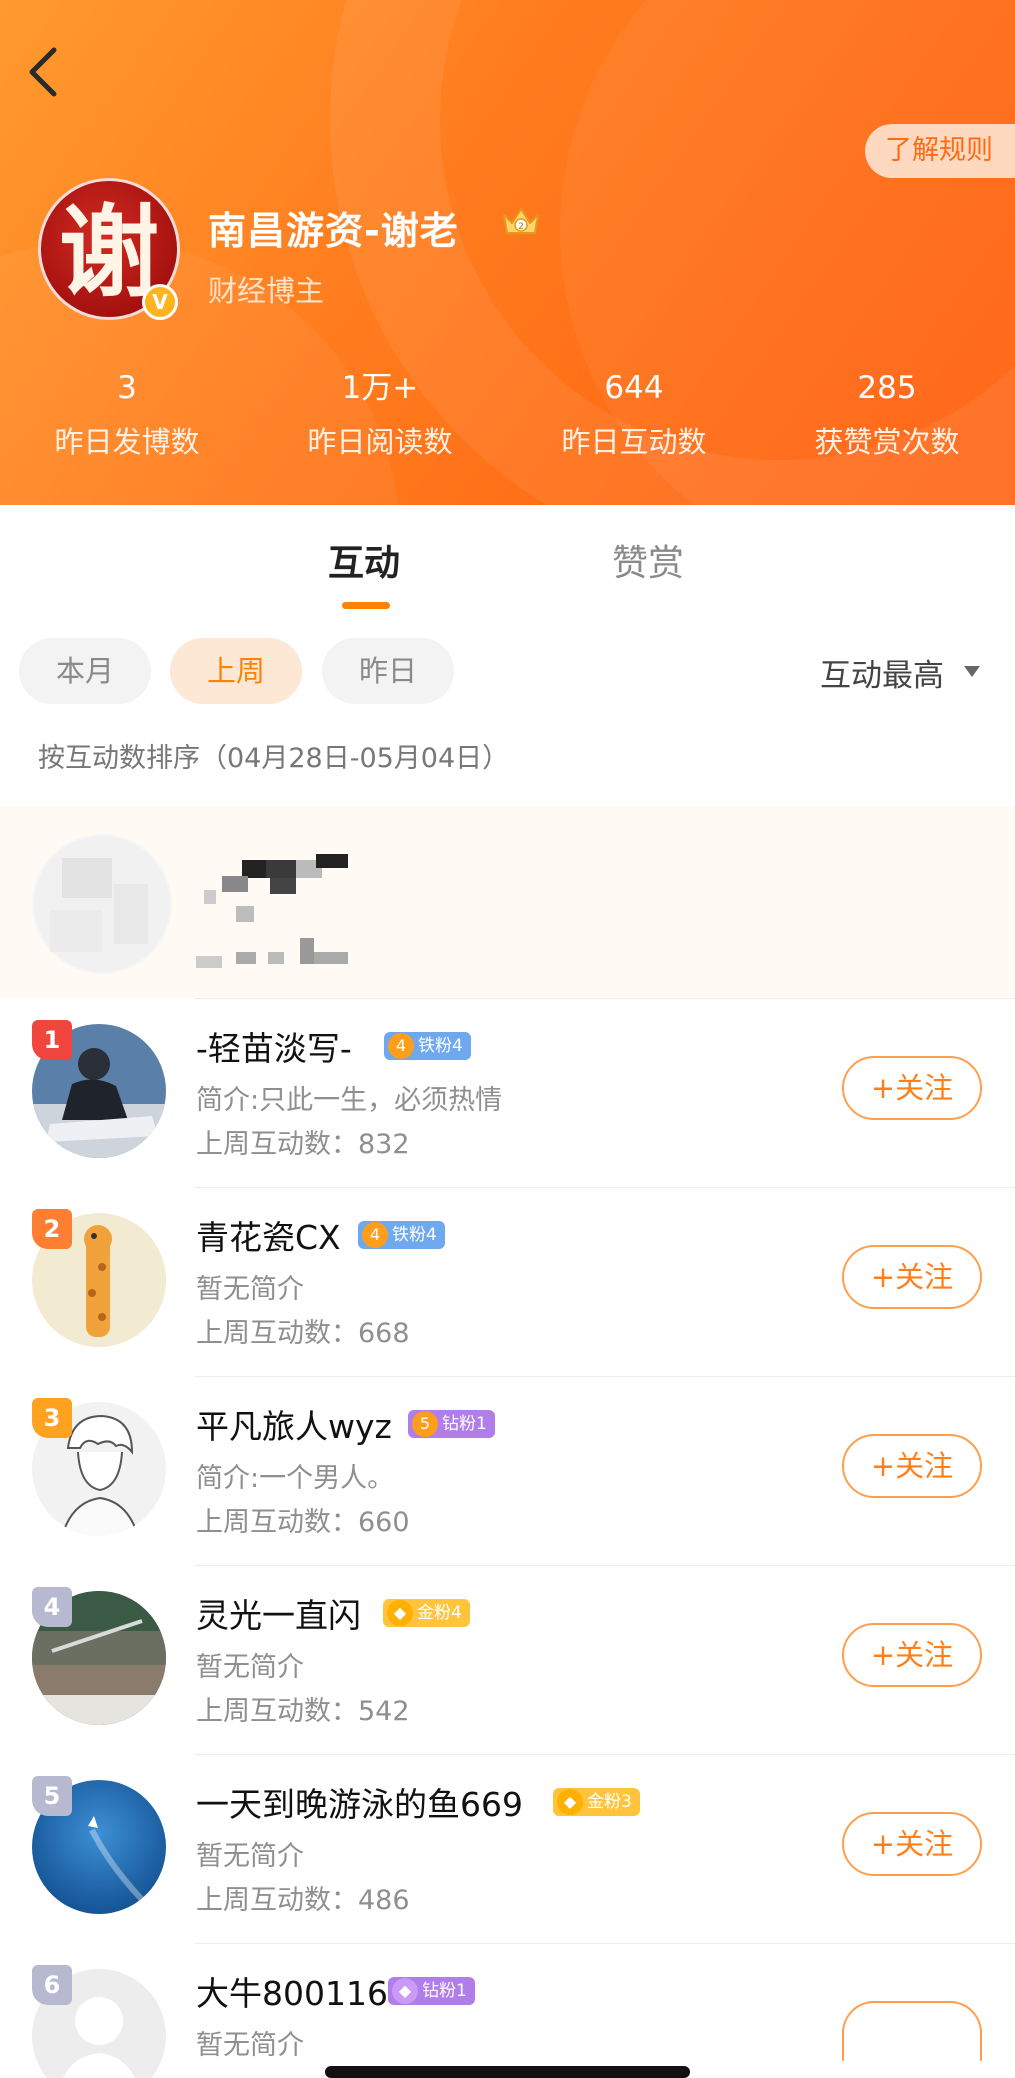  I want to click on interaction-count: 上周互动数：832, so click(303, 1144).